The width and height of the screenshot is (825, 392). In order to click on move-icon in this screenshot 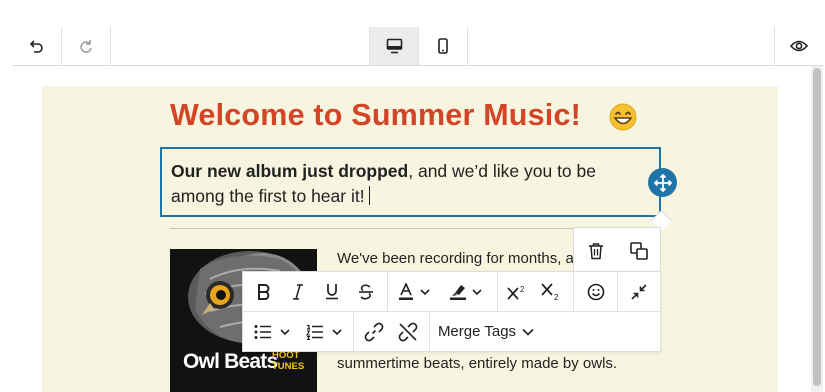, I will do `click(662, 182)`.